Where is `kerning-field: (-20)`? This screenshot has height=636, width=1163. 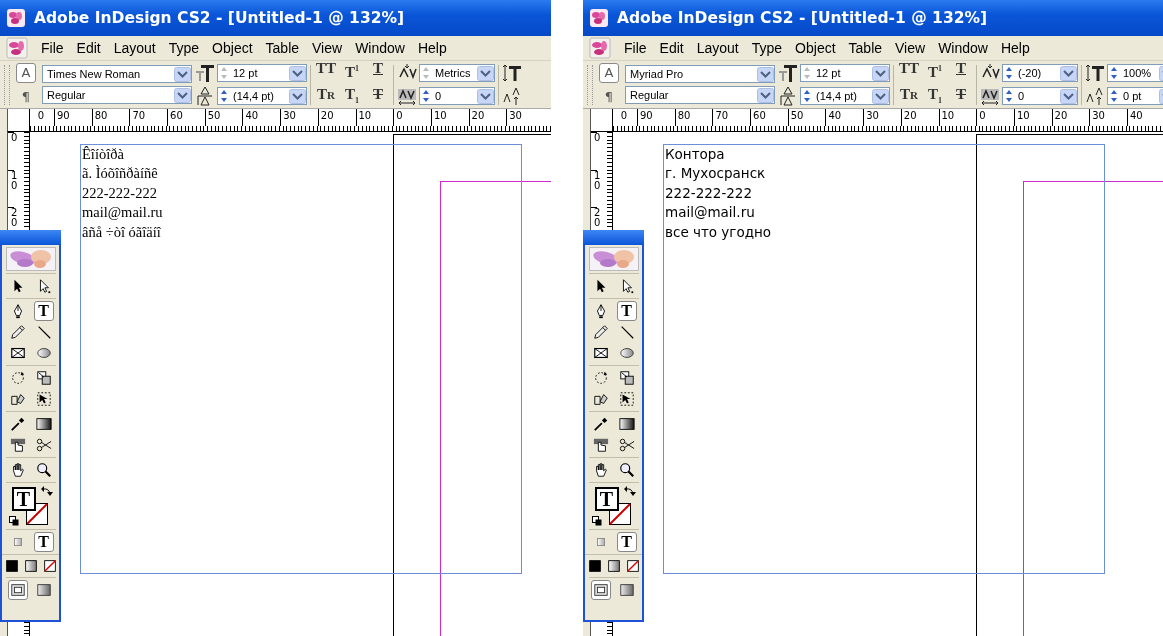 kerning-field: (-20) is located at coordinates (1040, 73).